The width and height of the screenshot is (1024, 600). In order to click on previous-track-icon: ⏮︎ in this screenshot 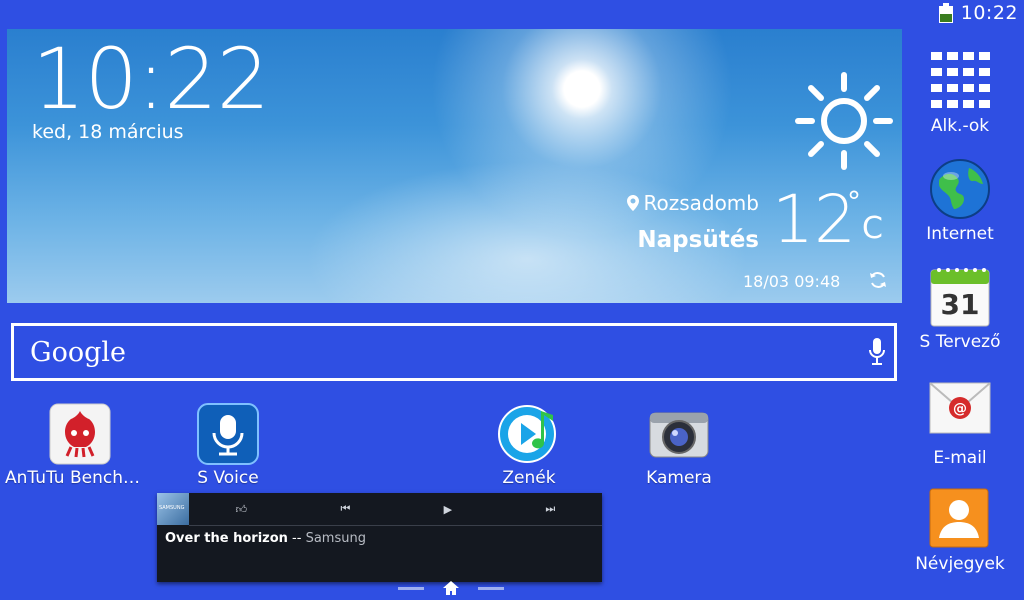, I will do `click(345, 509)`.